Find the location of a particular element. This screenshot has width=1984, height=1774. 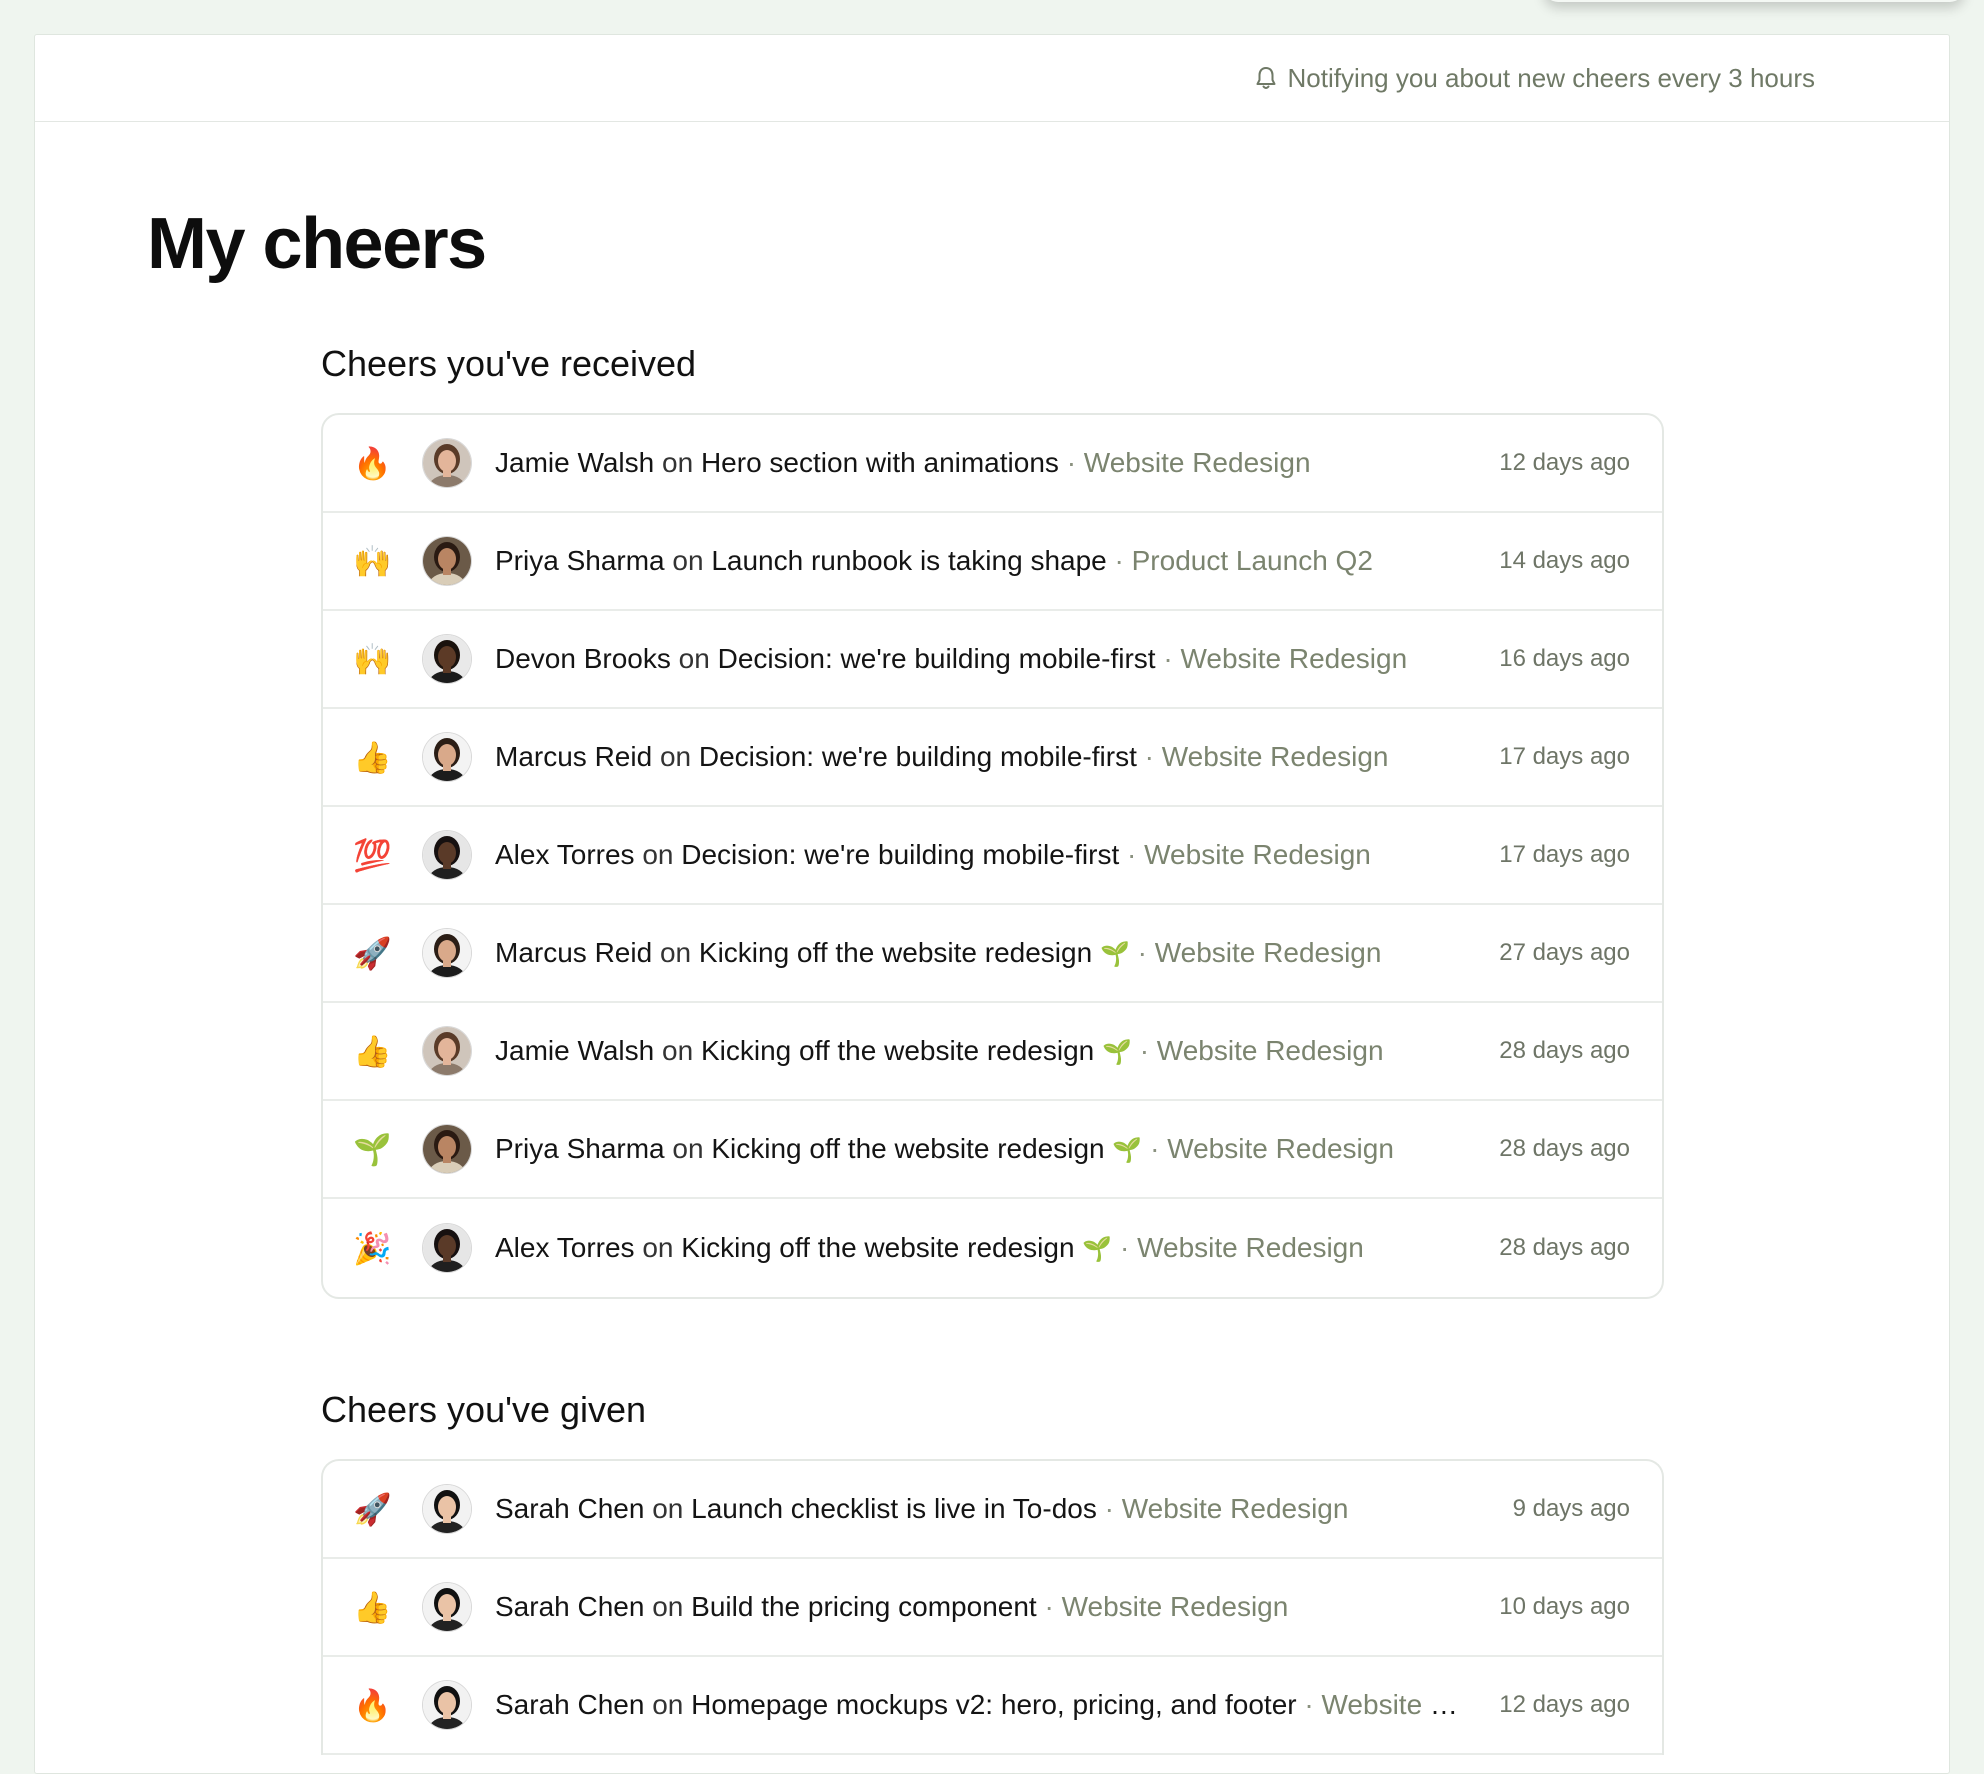

cheer-emoji: 🌱 is located at coordinates (372, 1149).